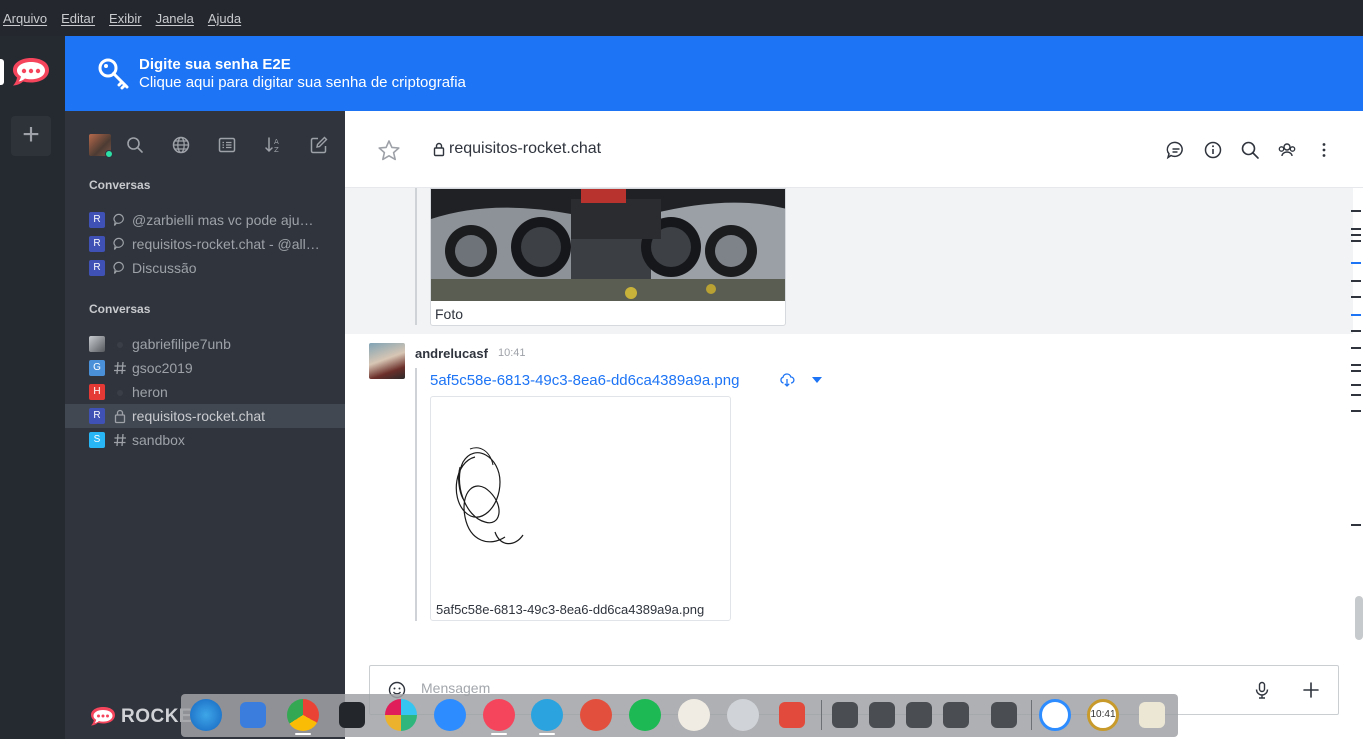 This screenshot has height=739, width=1363. What do you see at coordinates (817, 380) in the screenshot?
I see `collapse-caret-icon` at bounding box center [817, 380].